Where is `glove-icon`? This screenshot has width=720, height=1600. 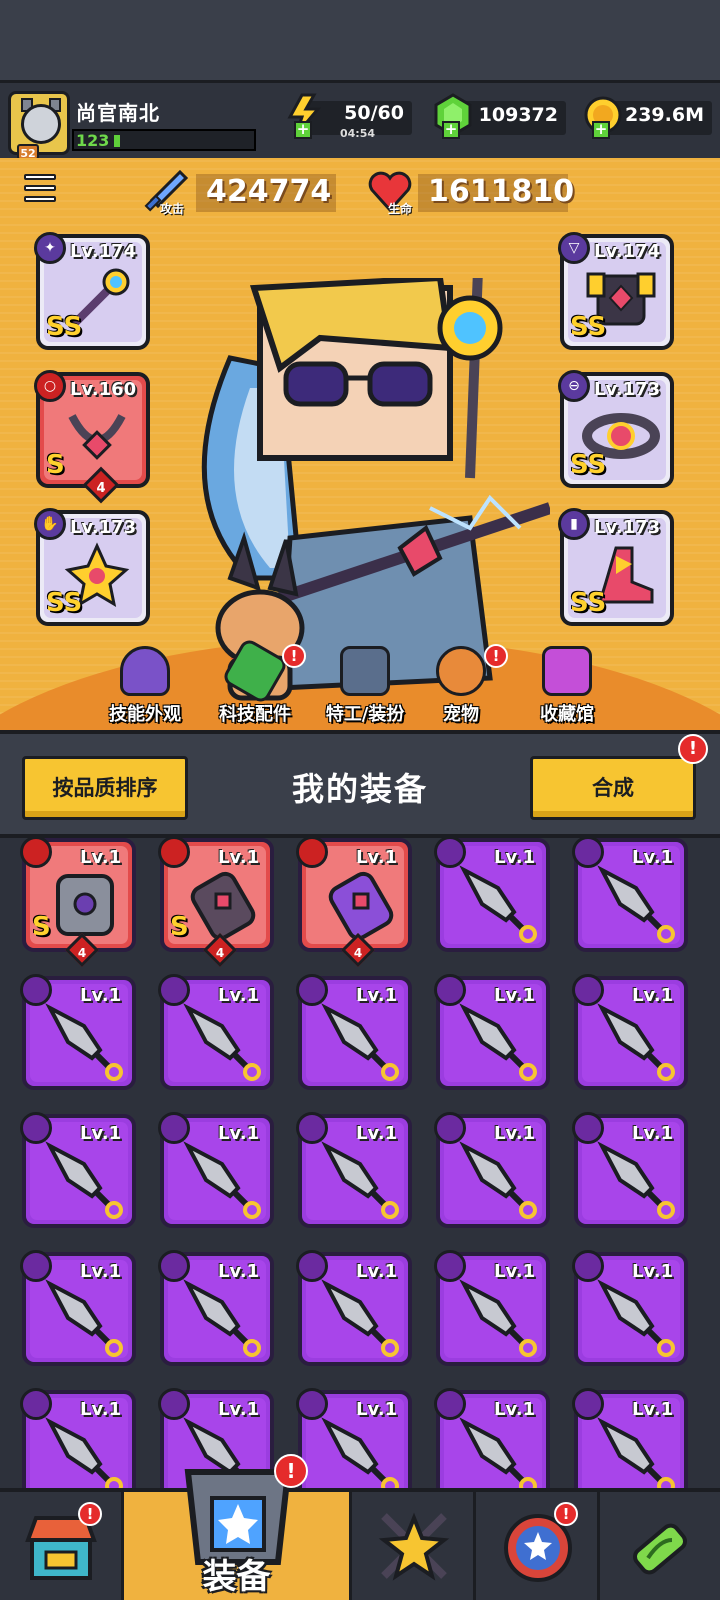 glove-icon is located at coordinates (223, 906).